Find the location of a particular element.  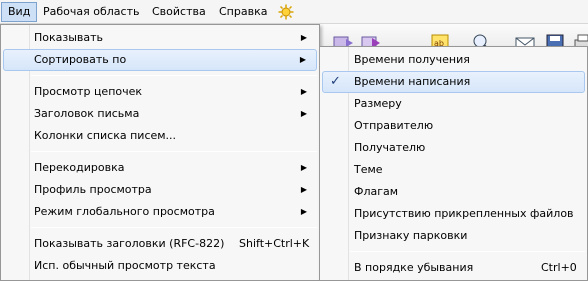

menu-item-label: Размеру is located at coordinates (378, 103).